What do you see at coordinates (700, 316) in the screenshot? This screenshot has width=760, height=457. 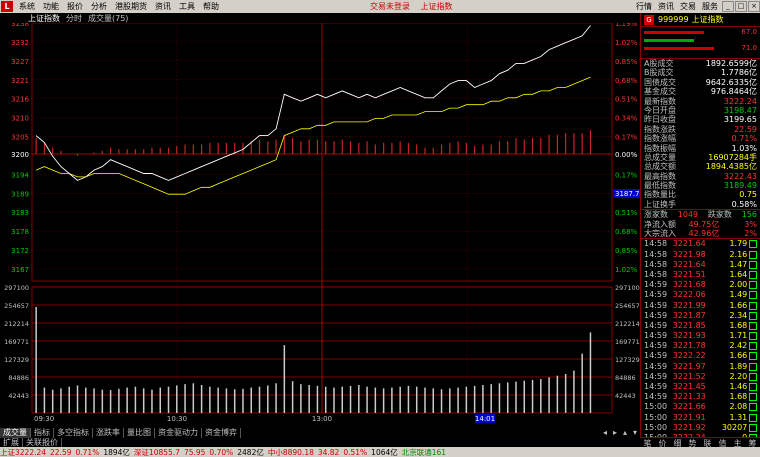 I see `tick-row: 14:59 3221.87 2.34` at bounding box center [700, 316].